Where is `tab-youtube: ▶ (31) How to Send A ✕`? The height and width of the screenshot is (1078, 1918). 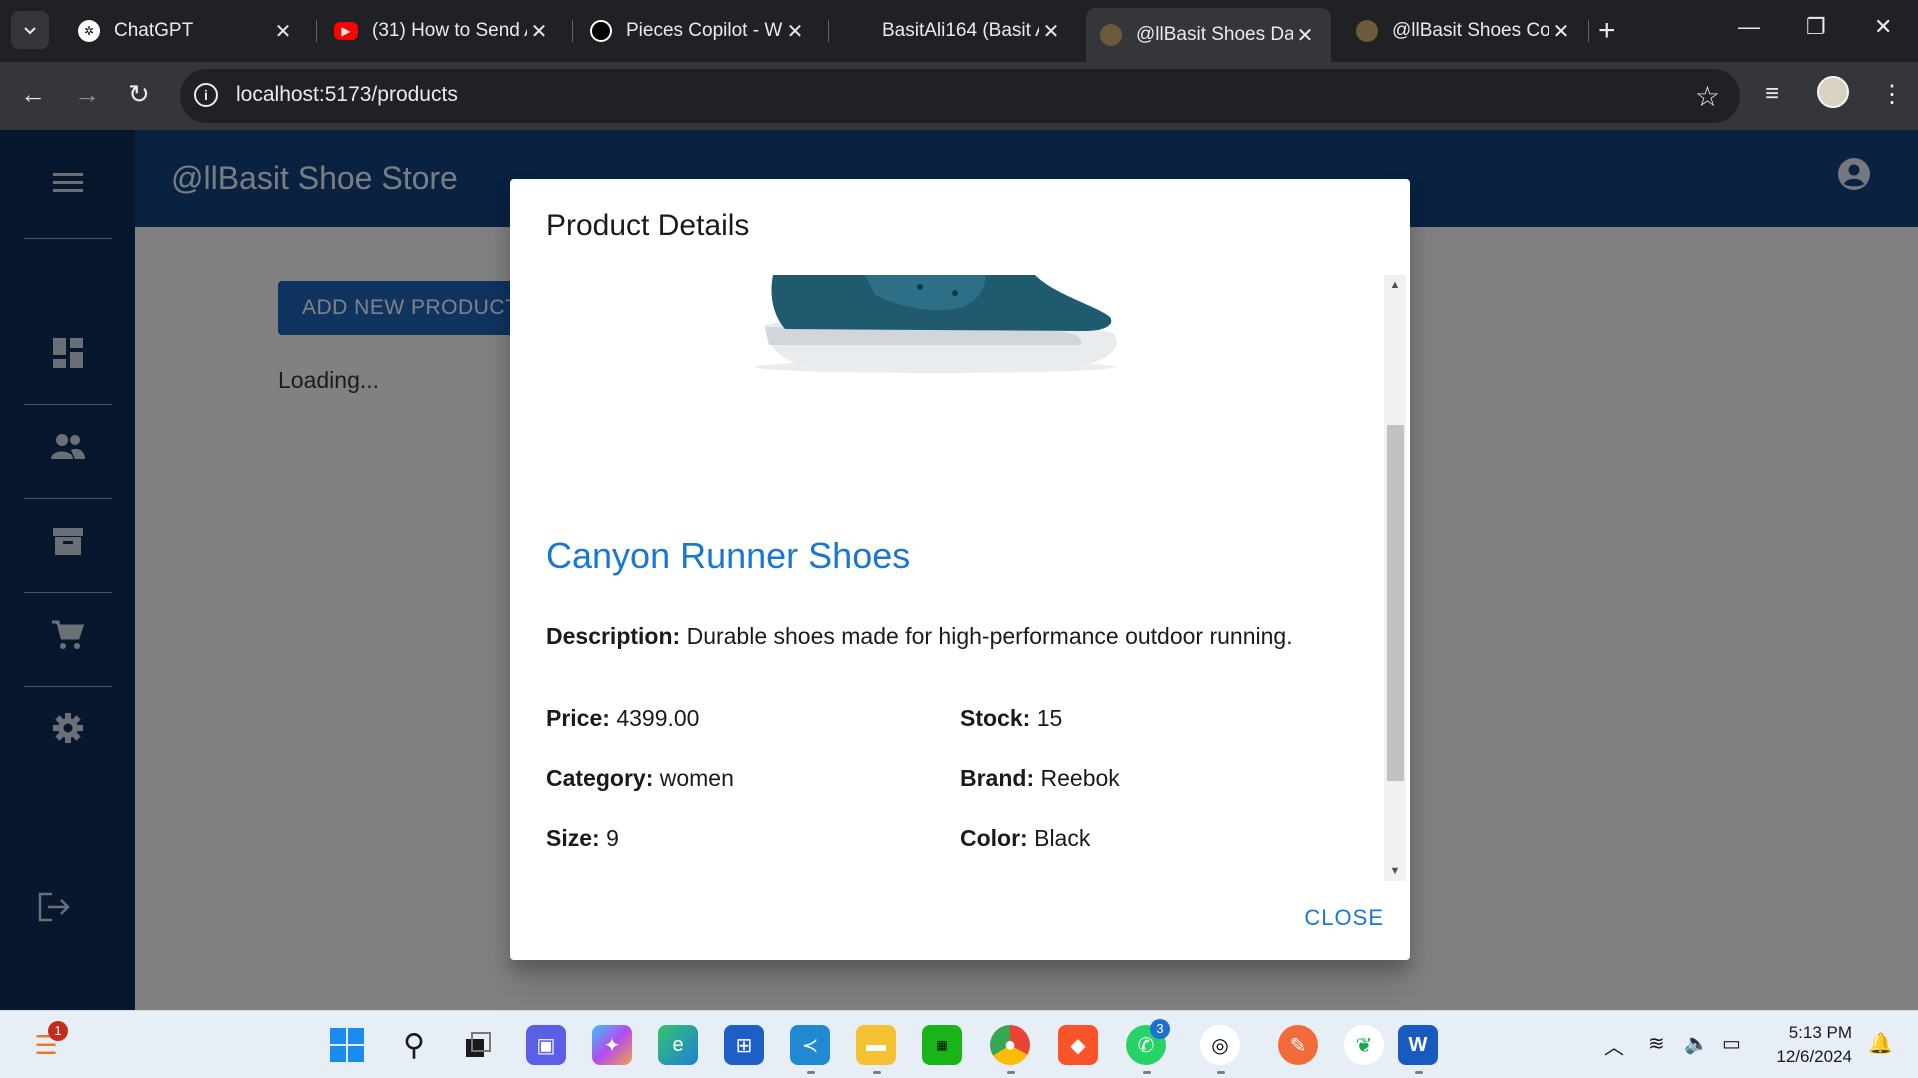 tab-youtube: ▶ (31) How to Send A ✕ is located at coordinates (442, 31).